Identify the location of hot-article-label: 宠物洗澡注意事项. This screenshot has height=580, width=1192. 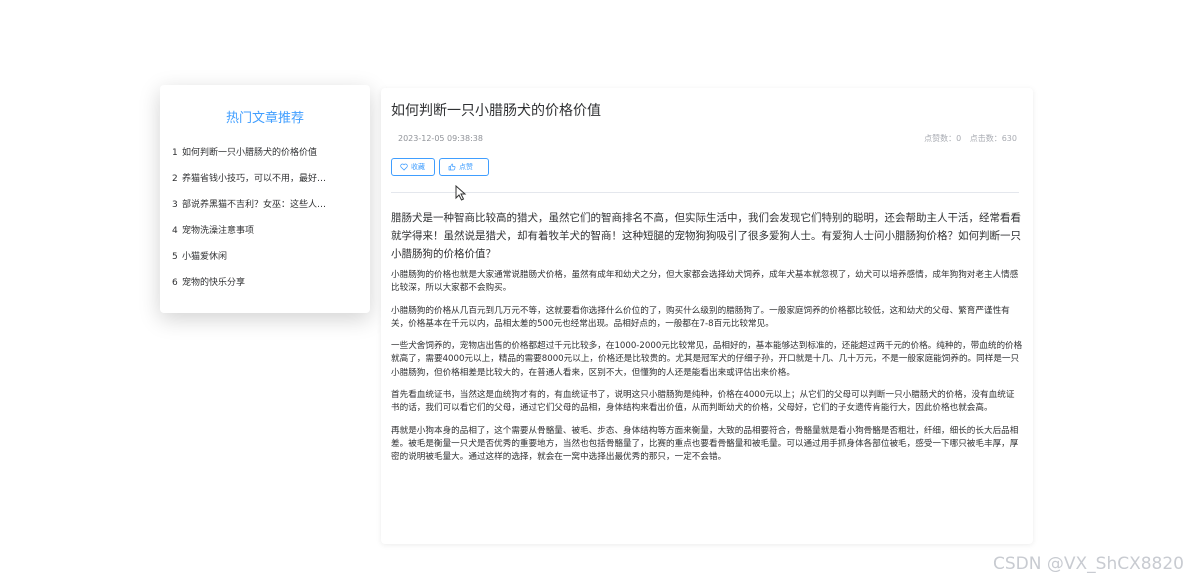
(218, 231).